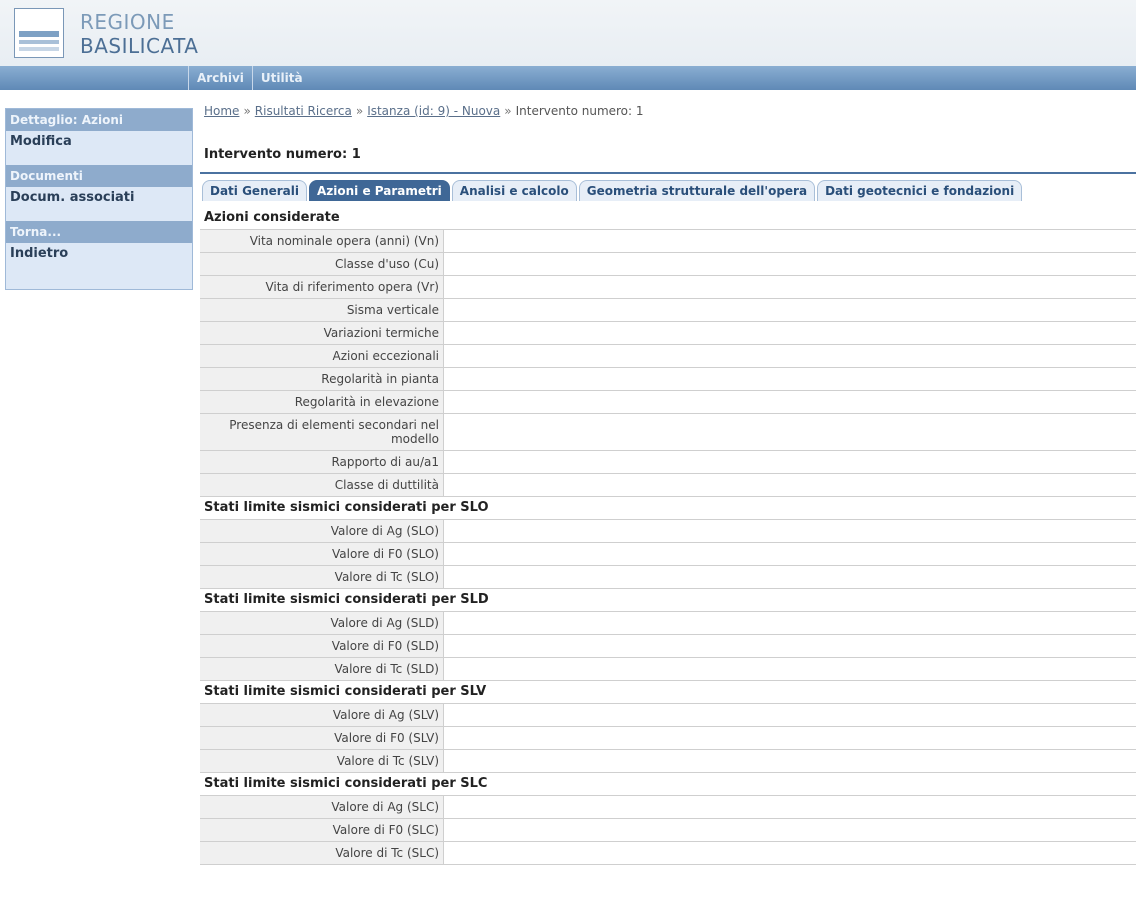 The image size is (1136, 924). I want to click on row-label: Valore di F0 (SLV), so click(322, 738).